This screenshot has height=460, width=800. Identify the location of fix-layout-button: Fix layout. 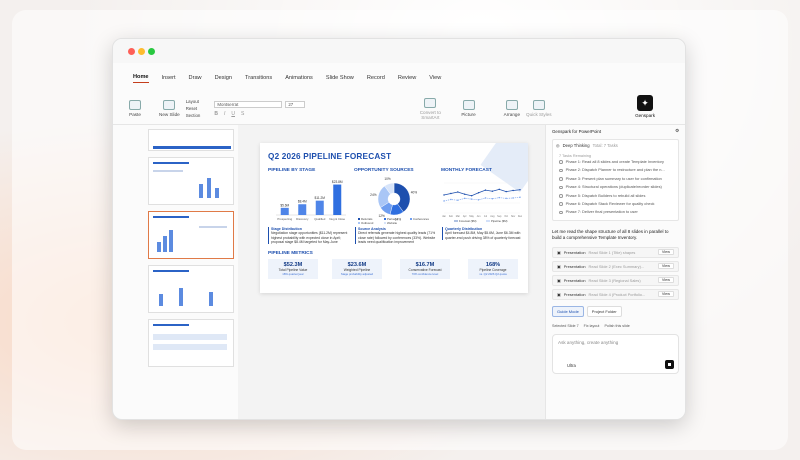
(592, 326).